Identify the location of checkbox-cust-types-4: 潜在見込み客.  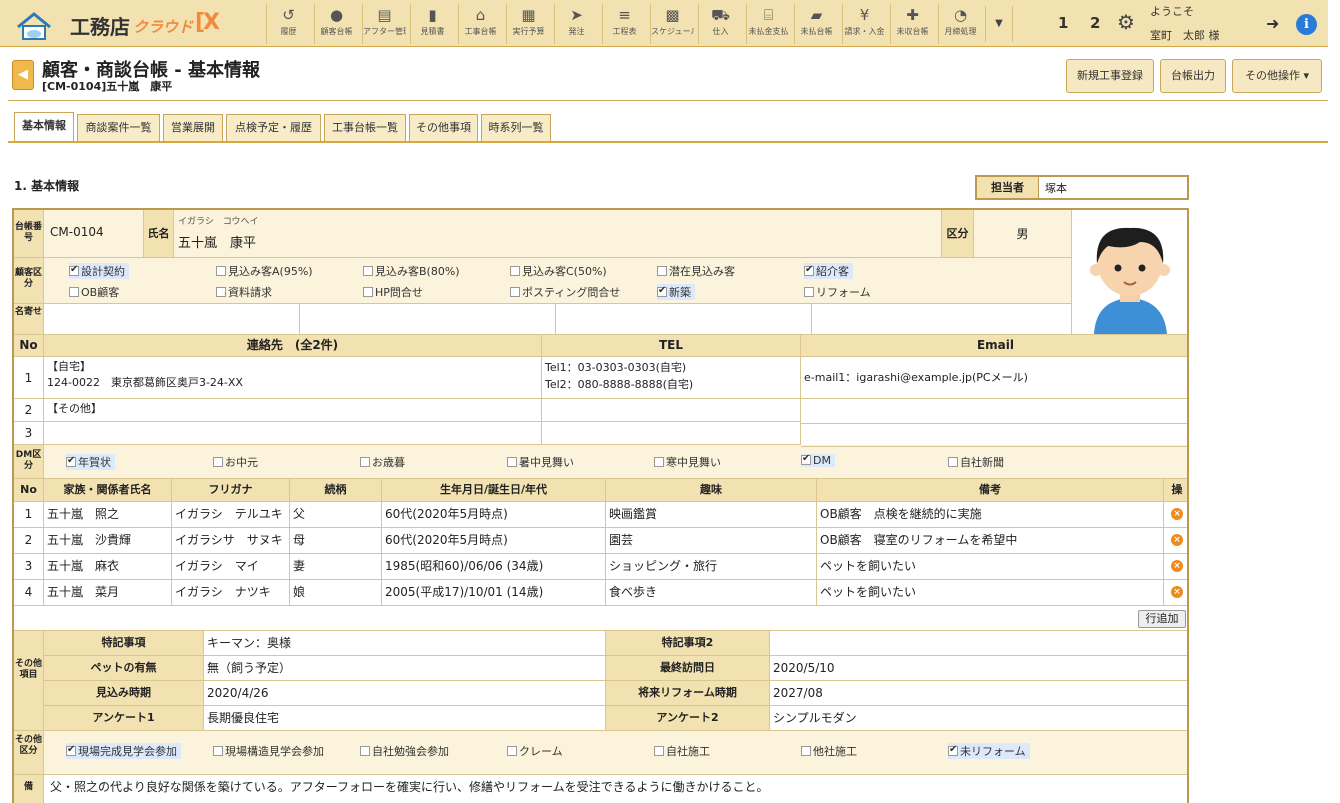
(696, 271).